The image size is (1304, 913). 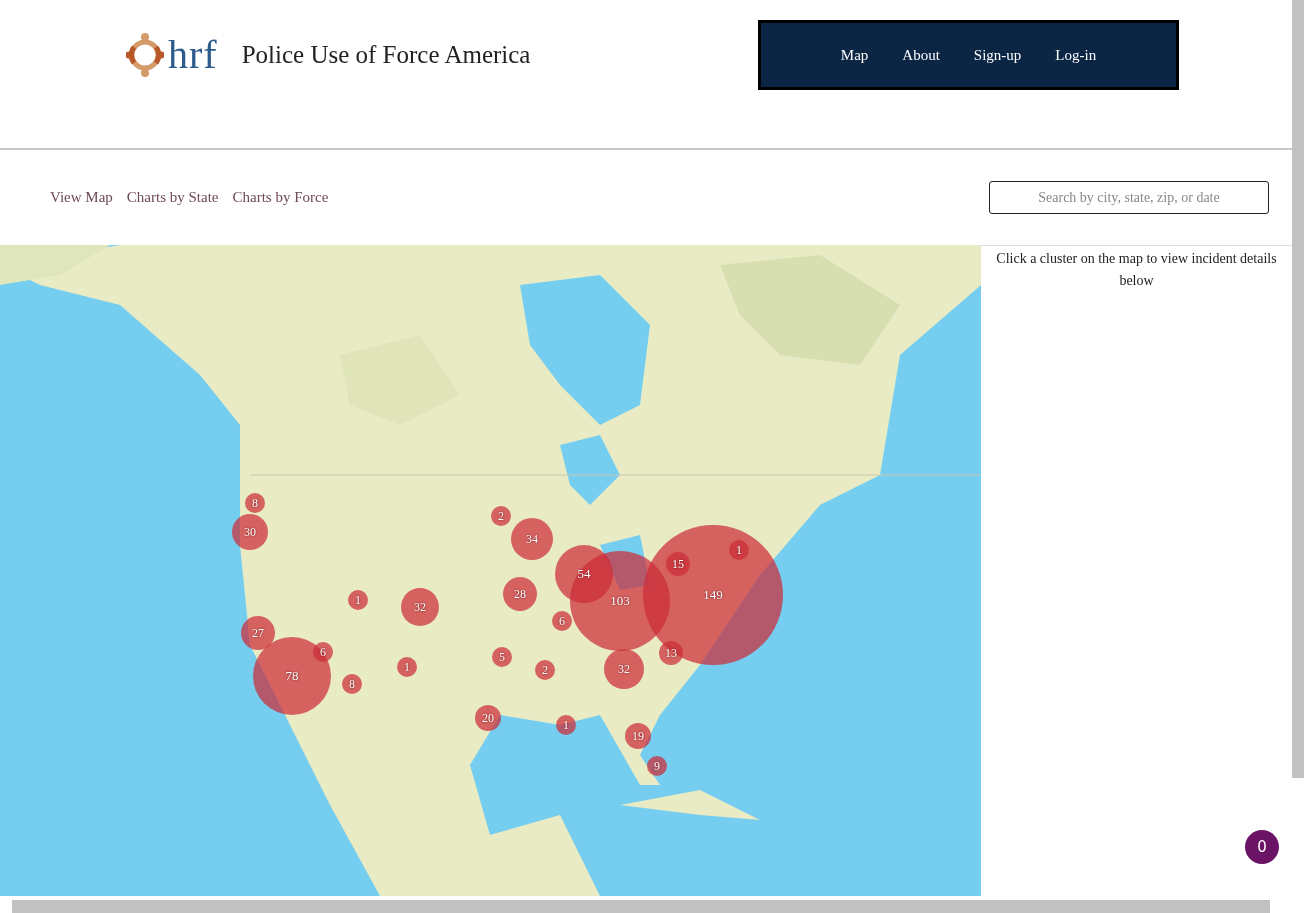 What do you see at coordinates (280, 197) in the screenshot?
I see `page-link: Charts by Force` at bounding box center [280, 197].